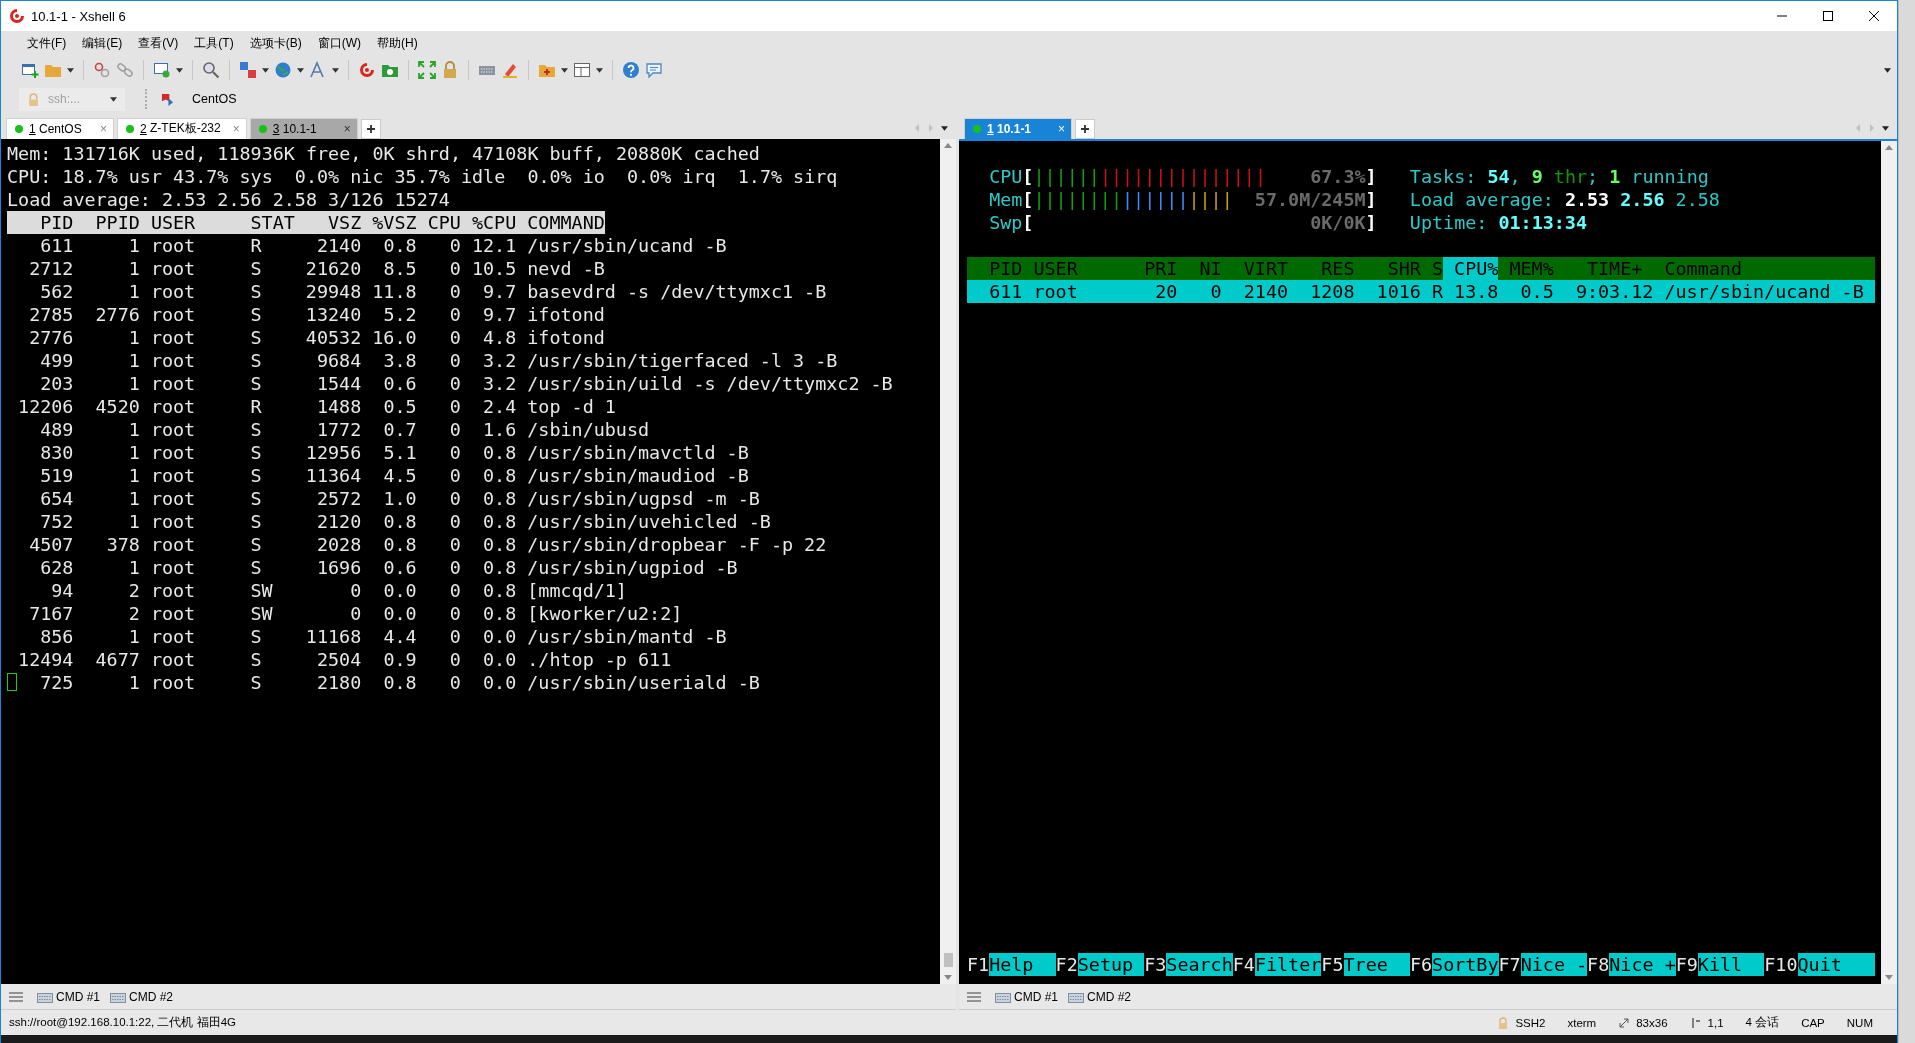 The image size is (1915, 1043). Describe the element at coordinates (45, 996) in the screenshot. I see `keyboard-icon` at that location.